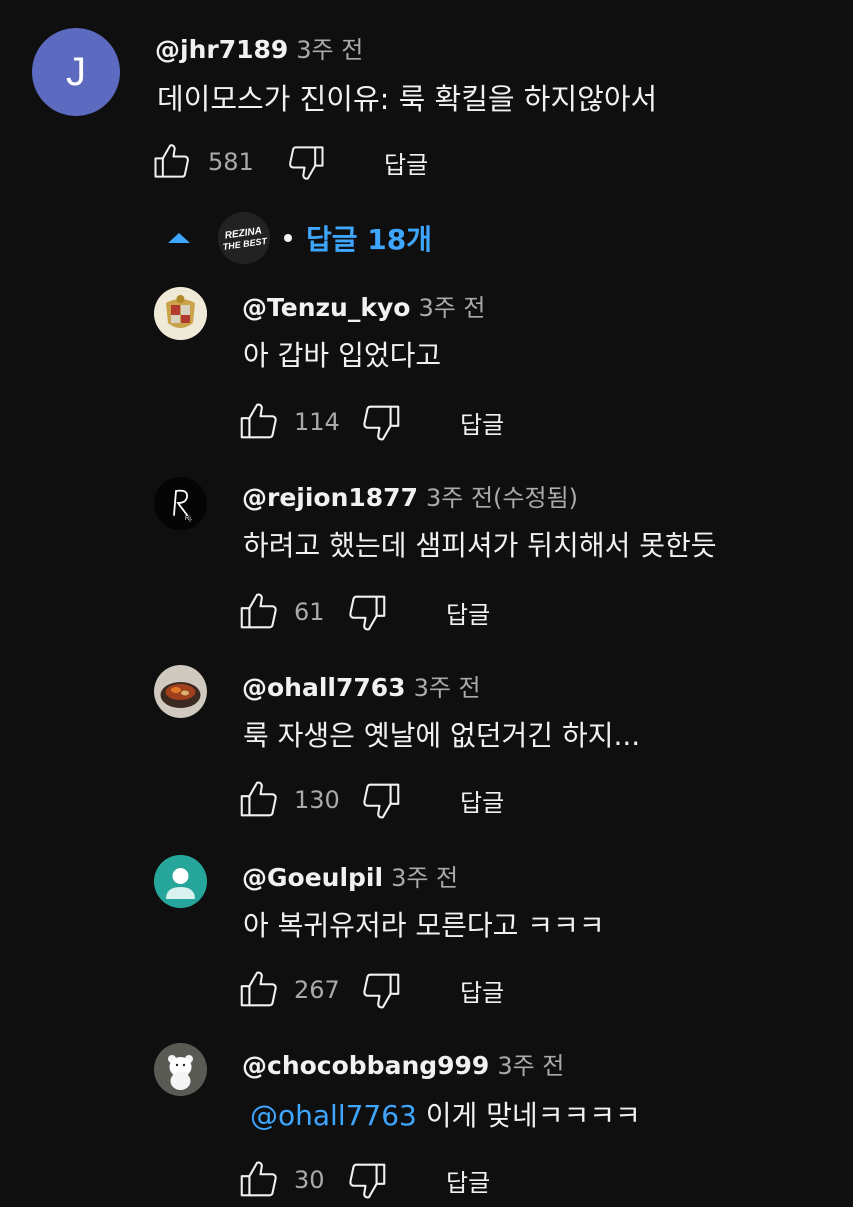 The width and height of the screenshot is (853, 1207). What do you see at coordinates (333, 1115) in the screenshot?
I see `mention-link: @ohall7763` at bounding box center [333, 1115].